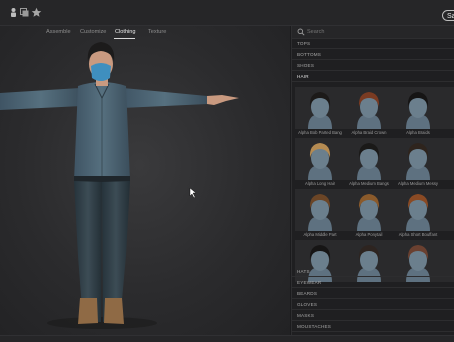  I want to click on hair-item: Alpha Middle Part, so click(320, 215).